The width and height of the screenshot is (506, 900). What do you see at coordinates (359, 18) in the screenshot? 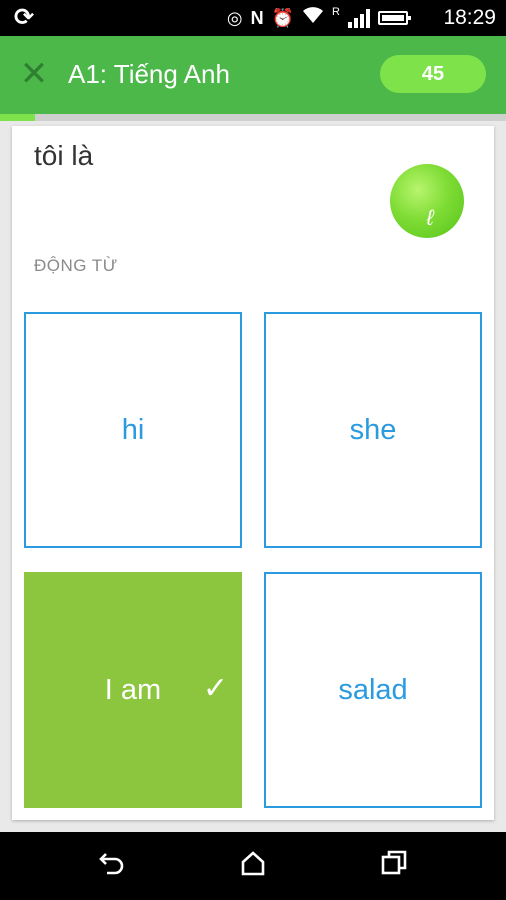
I see `signal-icon` at bounding box center [359, 18].